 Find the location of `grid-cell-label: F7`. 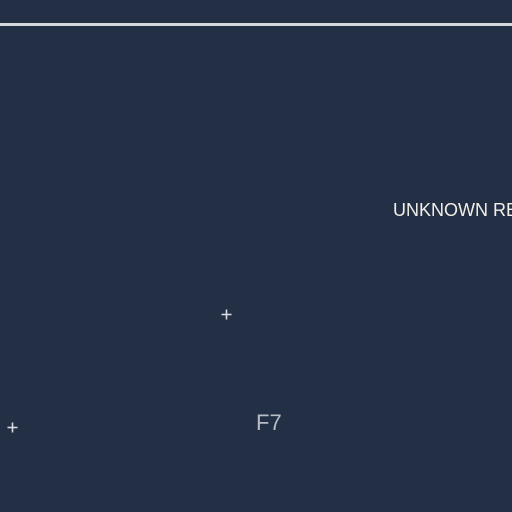

grid-cell-label: F7 is located at coordinates (269, 422).